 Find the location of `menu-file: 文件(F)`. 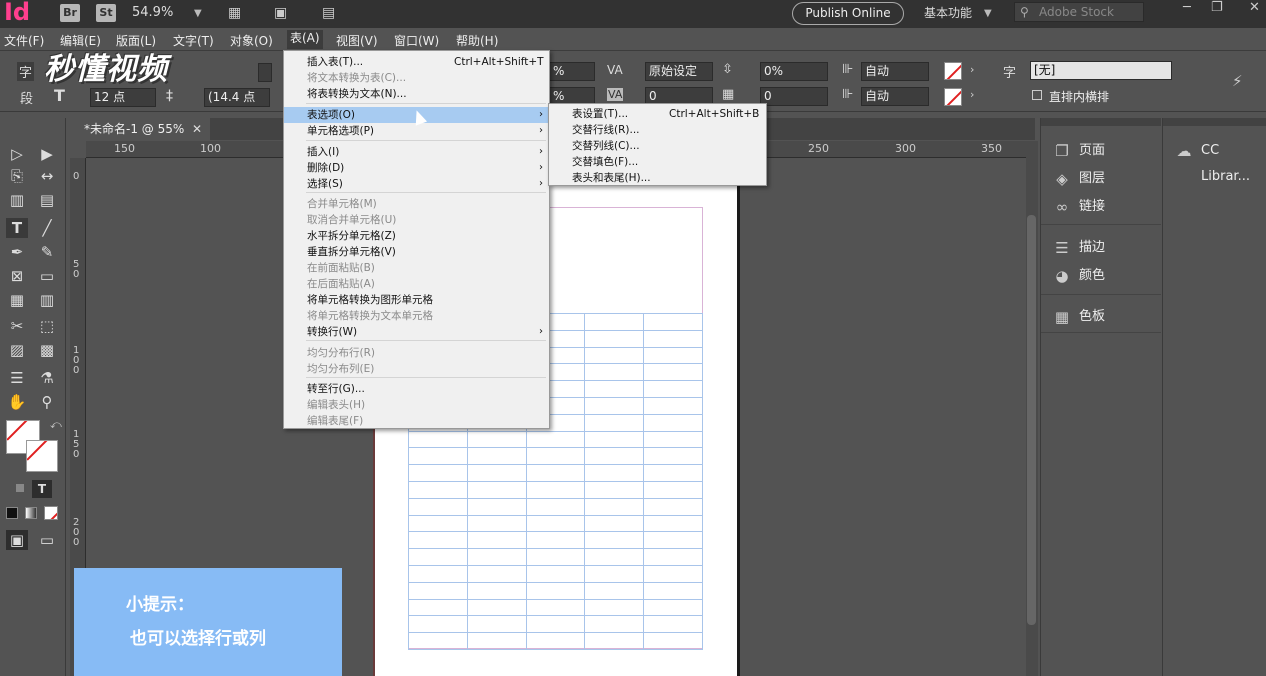

menu-file: 文件(F) is located at coordinates (24, 40).